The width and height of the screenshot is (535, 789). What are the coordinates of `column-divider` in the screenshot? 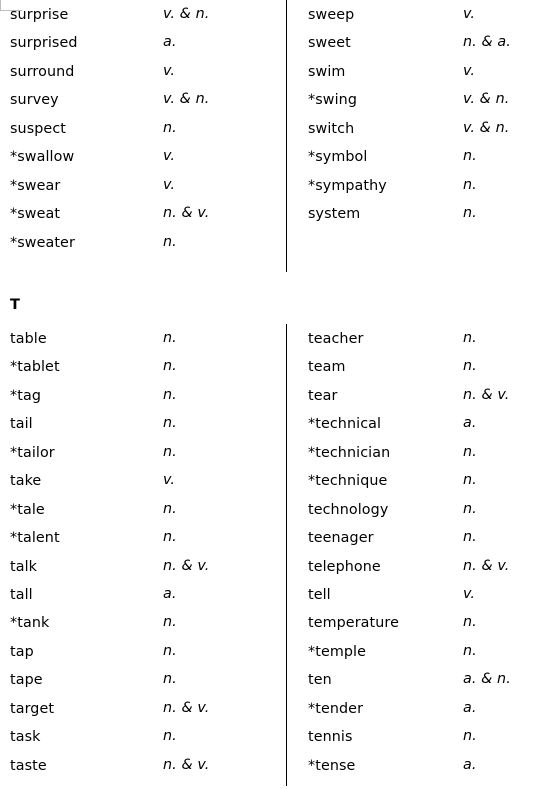 It's located at (286, 555).